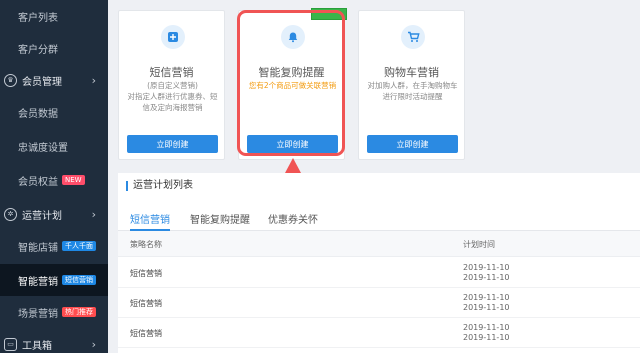 The height and width of the screenshot is (353, 640). I want to click on sidebar-item-label: 会员管理, so click(42, 82).